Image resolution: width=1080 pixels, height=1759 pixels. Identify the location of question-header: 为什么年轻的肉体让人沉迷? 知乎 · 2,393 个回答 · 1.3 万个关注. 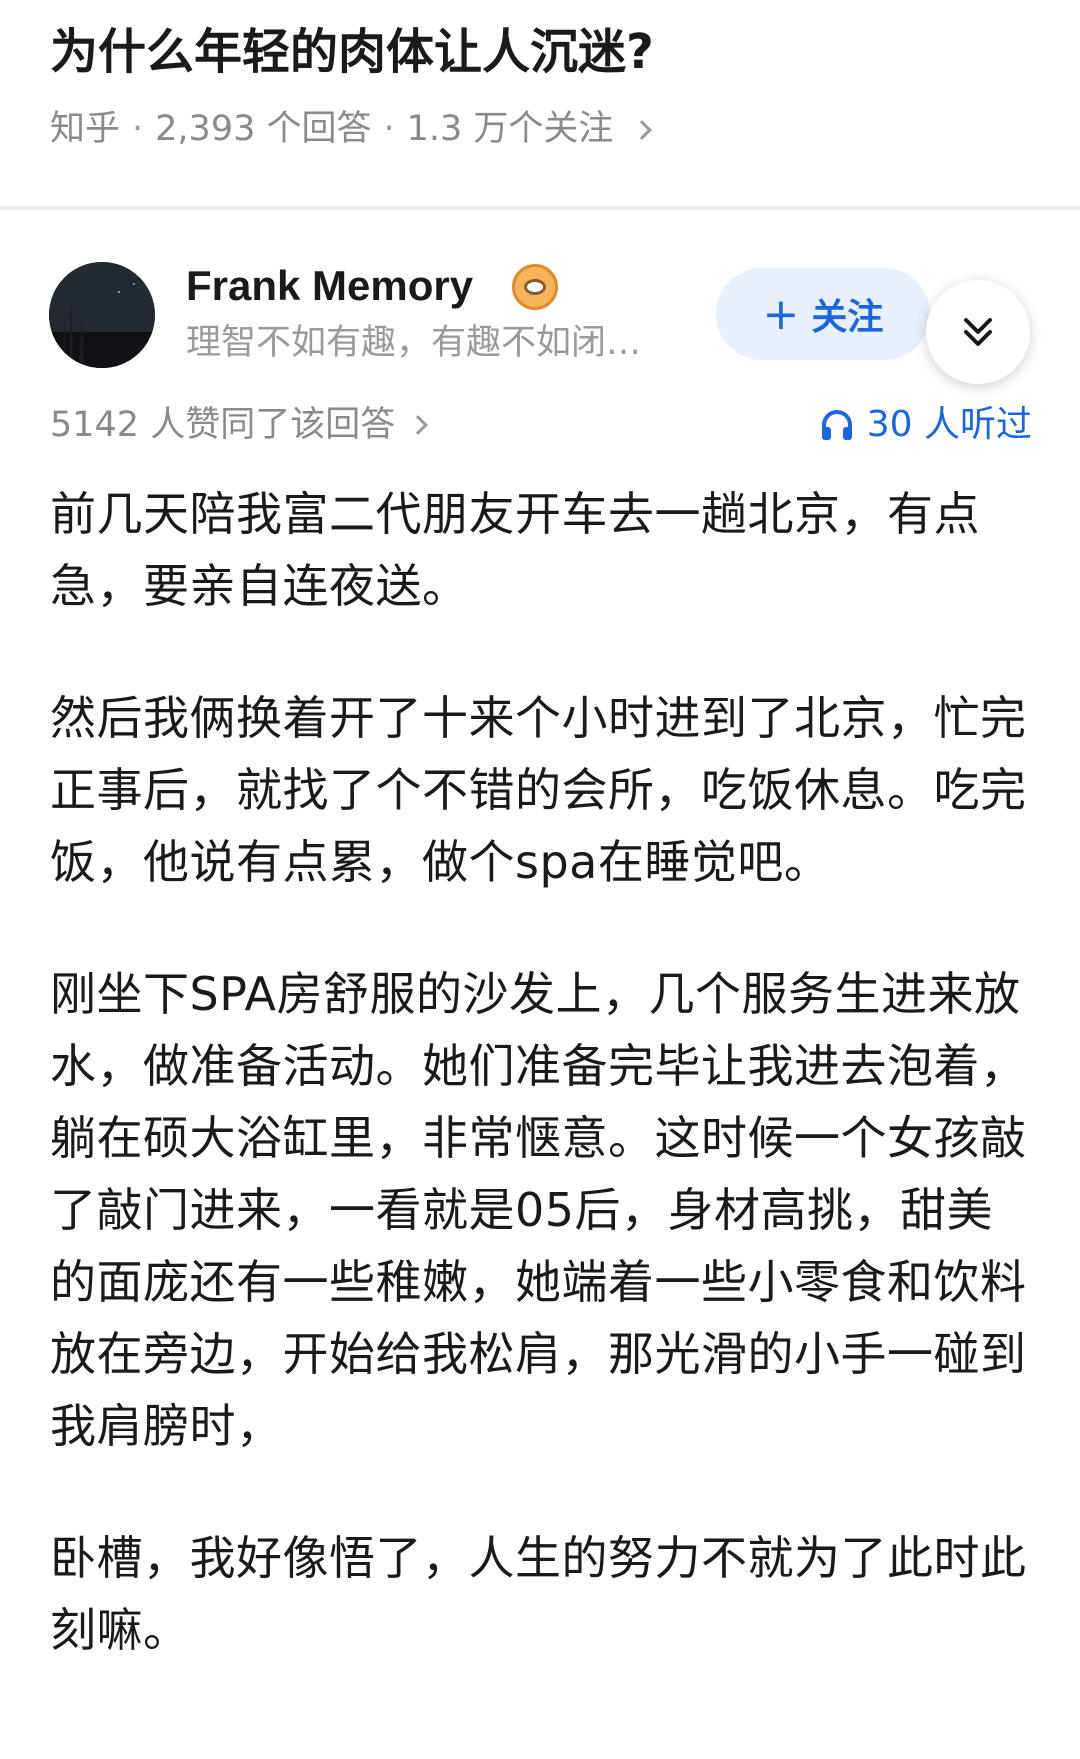
(540, 103).